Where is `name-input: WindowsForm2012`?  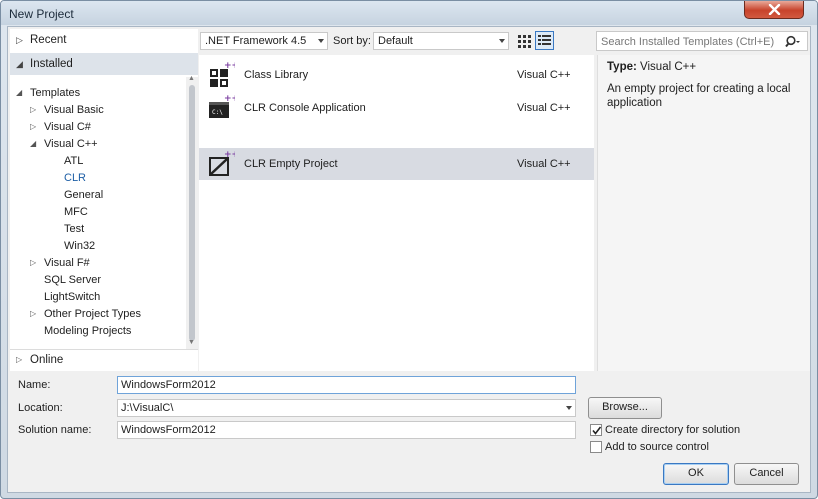 name-input: WindowsForm2012 is located at coordinates (346, 385).